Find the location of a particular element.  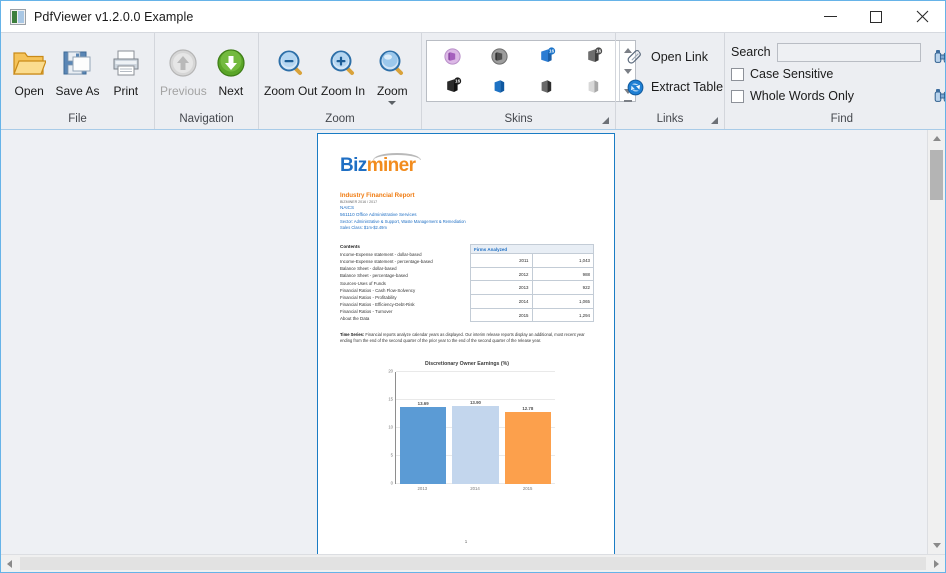

skin-item-office-2016-dark-gray: 16 is located at coordinates (594, 56).